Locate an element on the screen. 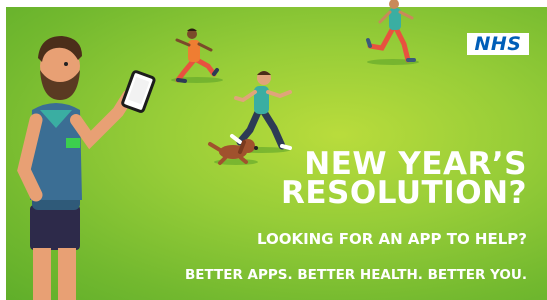 This screenshot has height=300, width=547. runner-top-right-illustration is located at coordinates (392, 32).